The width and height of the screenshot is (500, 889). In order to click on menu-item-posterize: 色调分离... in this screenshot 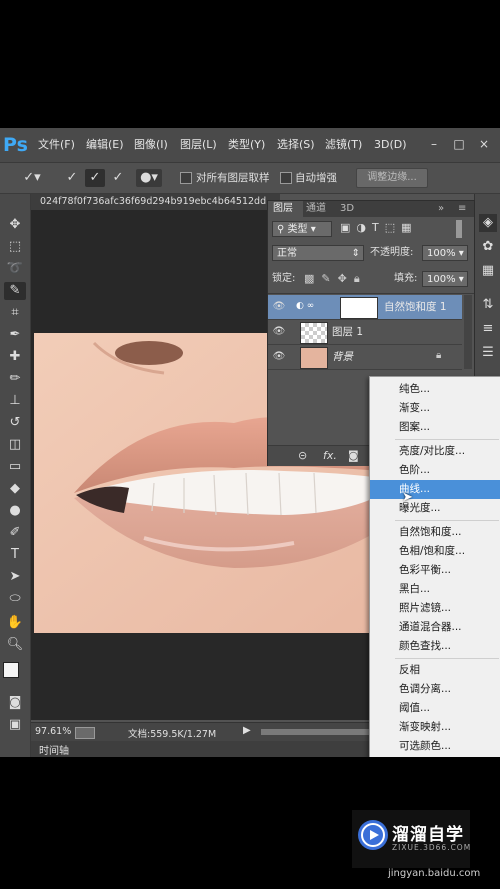, I will do `click(435, 689)`.